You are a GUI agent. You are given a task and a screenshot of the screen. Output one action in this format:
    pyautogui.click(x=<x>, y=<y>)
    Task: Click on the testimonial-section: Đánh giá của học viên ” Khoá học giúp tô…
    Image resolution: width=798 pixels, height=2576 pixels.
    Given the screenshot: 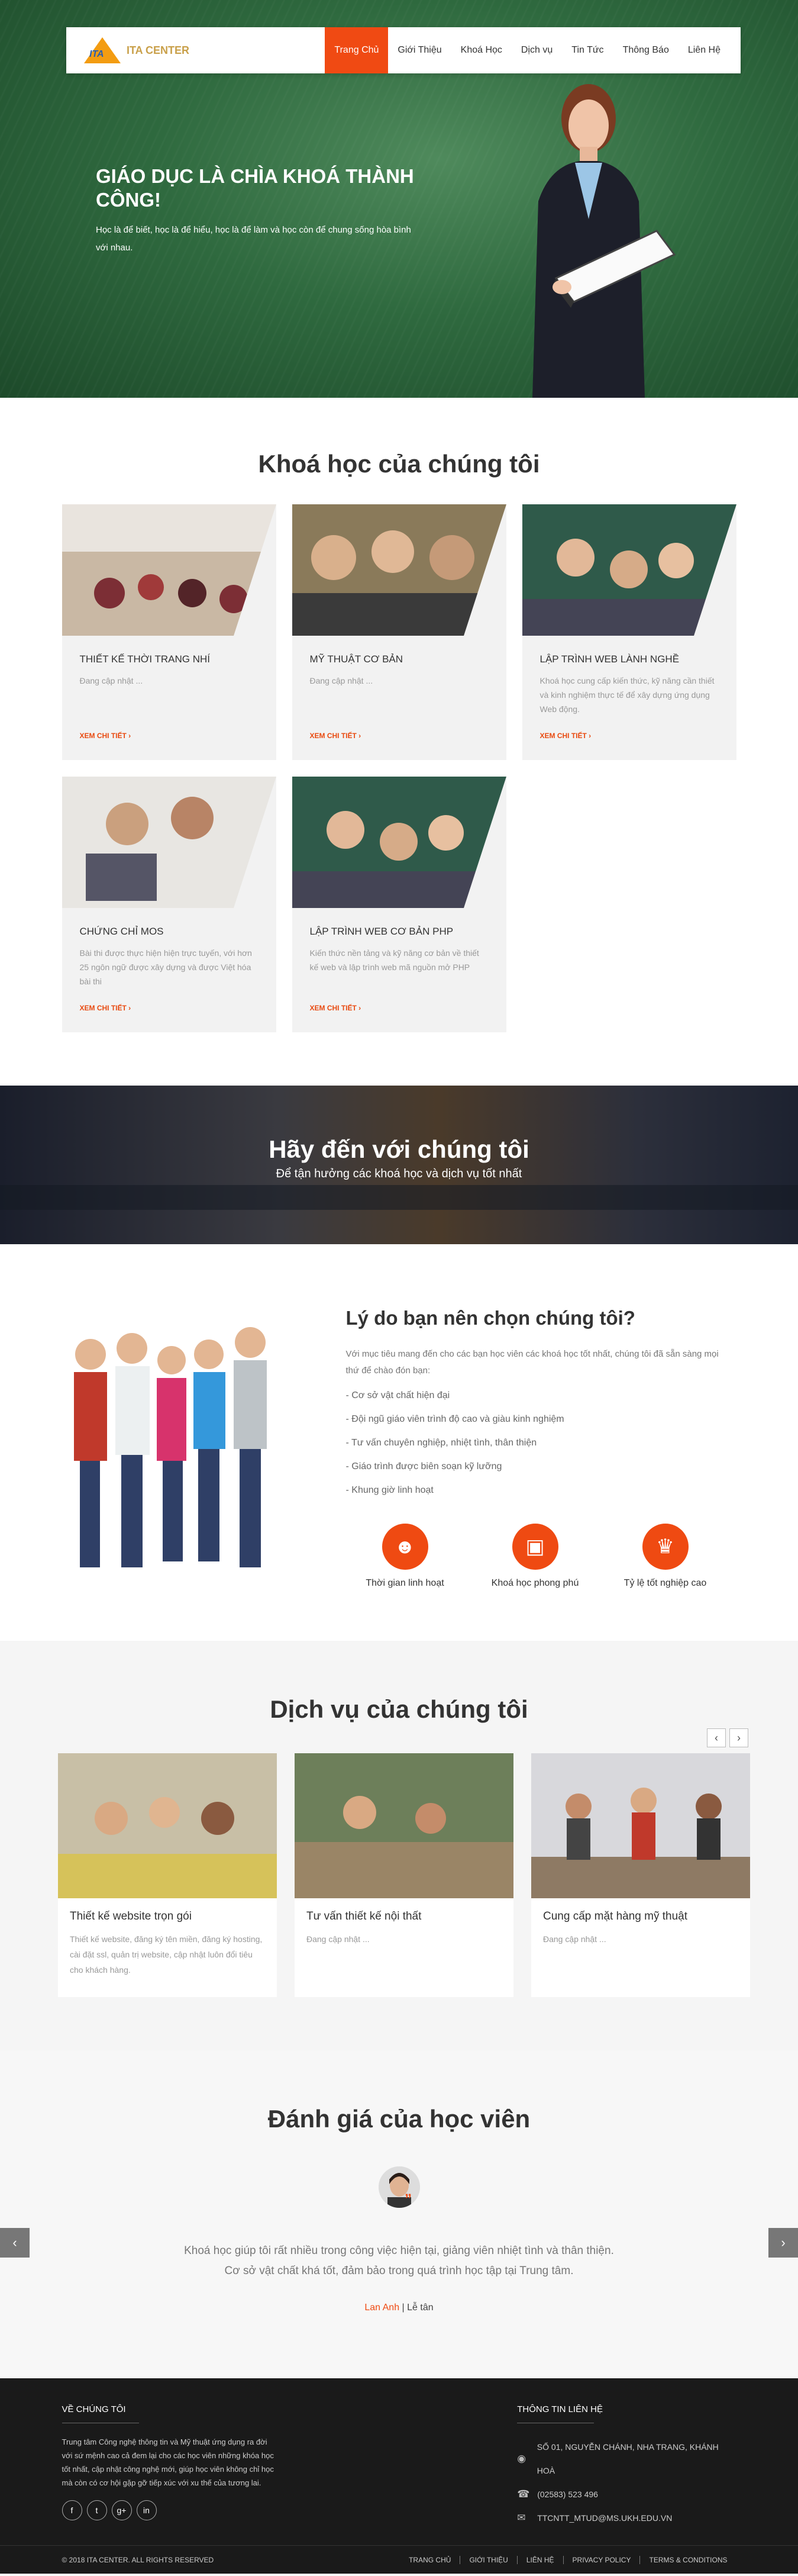 What is the action you would take?
    pyautogui.click(x=399, y=2214)
    